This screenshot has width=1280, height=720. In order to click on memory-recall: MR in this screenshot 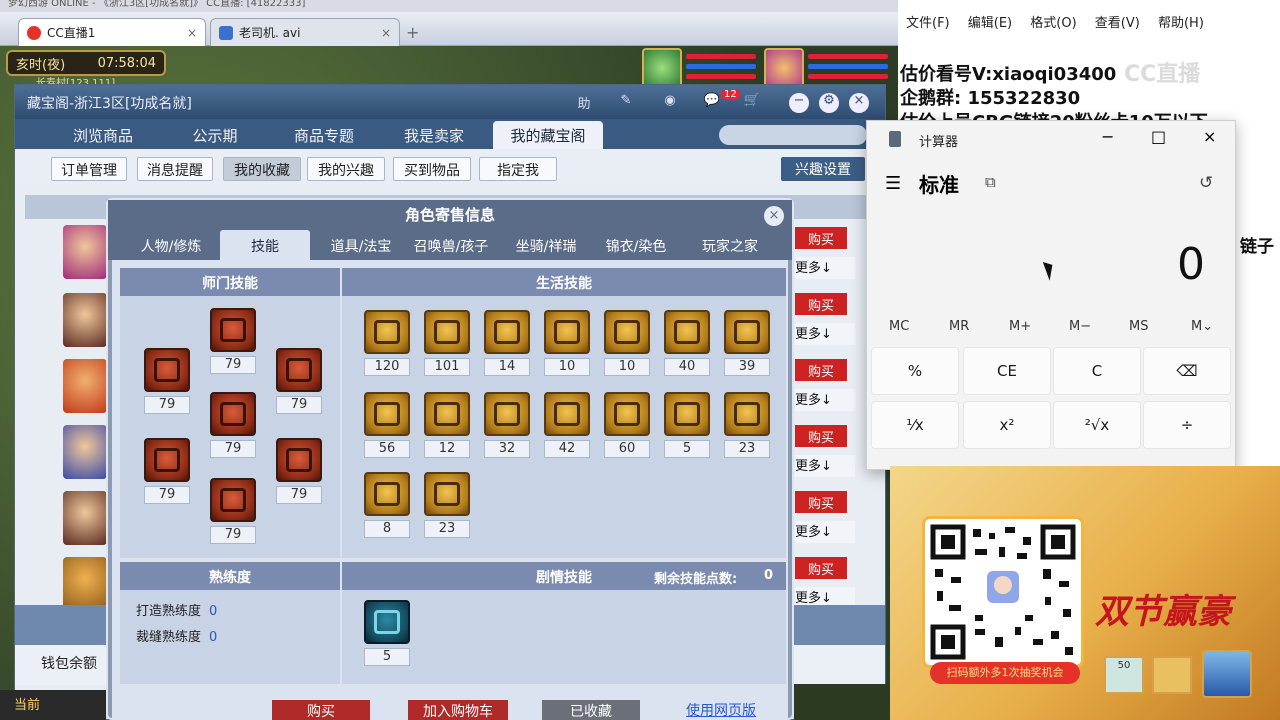, I will do `click(959, 326)`.